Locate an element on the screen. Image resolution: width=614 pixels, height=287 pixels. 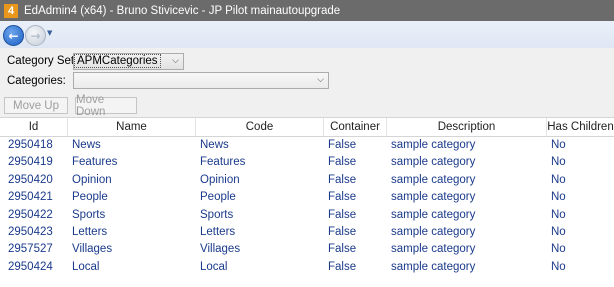
cell-code: Opinion is located at coordinates (220, 179).